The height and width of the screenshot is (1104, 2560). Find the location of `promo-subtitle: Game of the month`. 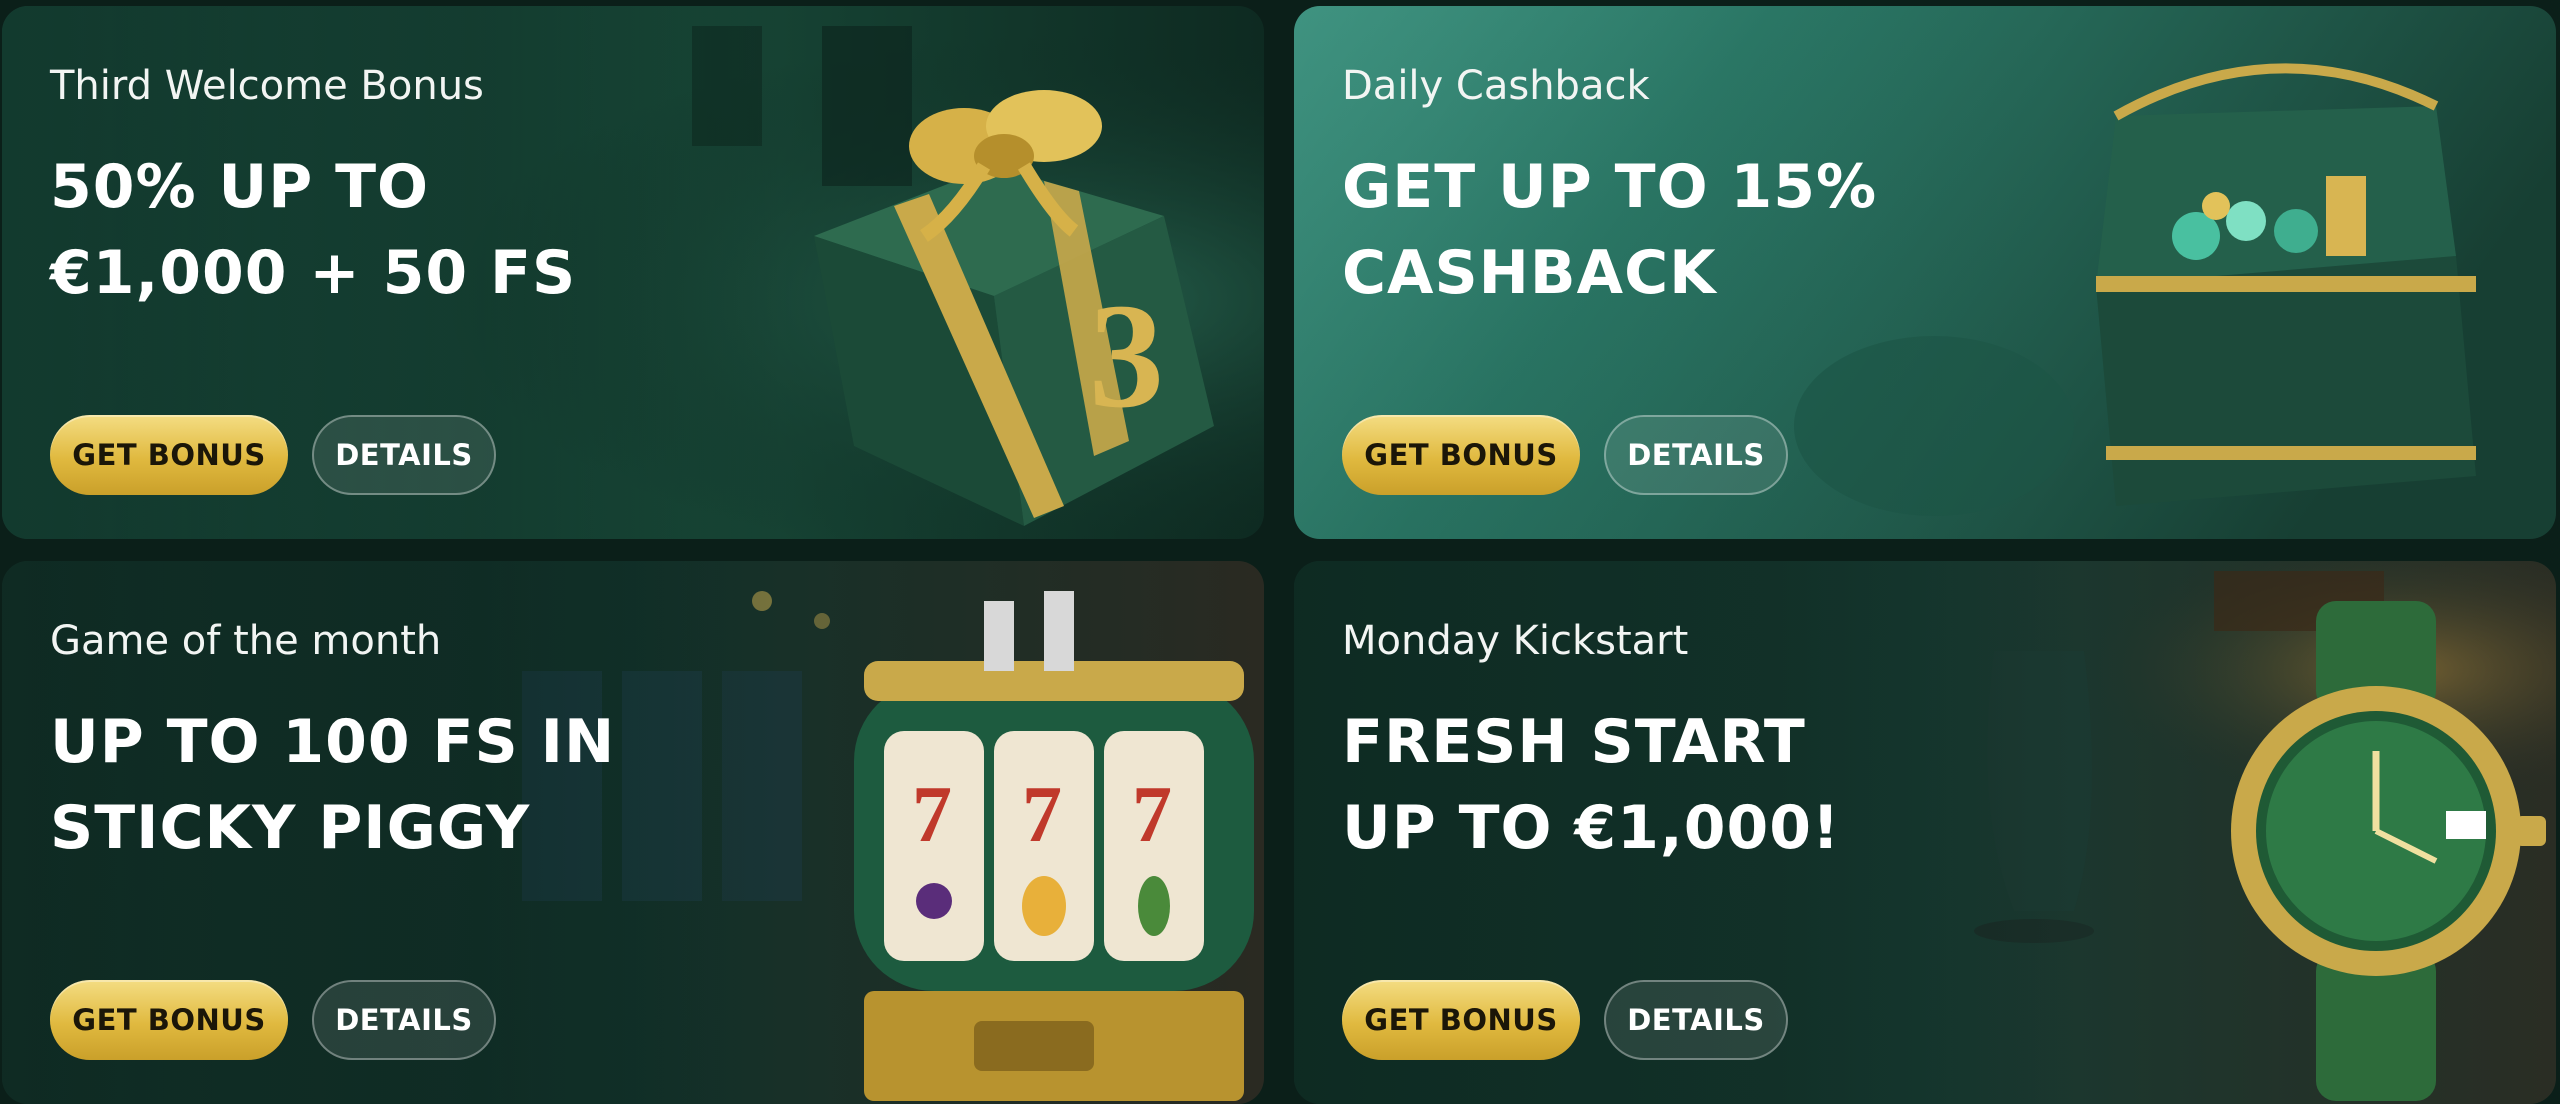

promo-subtitle: Game of the month is located at coordinates (246, 641).